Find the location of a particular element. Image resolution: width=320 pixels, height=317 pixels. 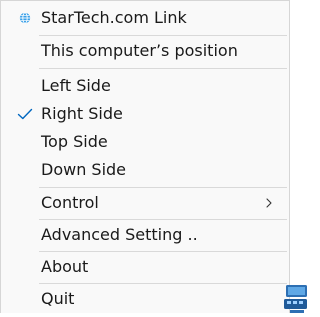

menu-item-label: Down Side is located at coordinates (84, 169).